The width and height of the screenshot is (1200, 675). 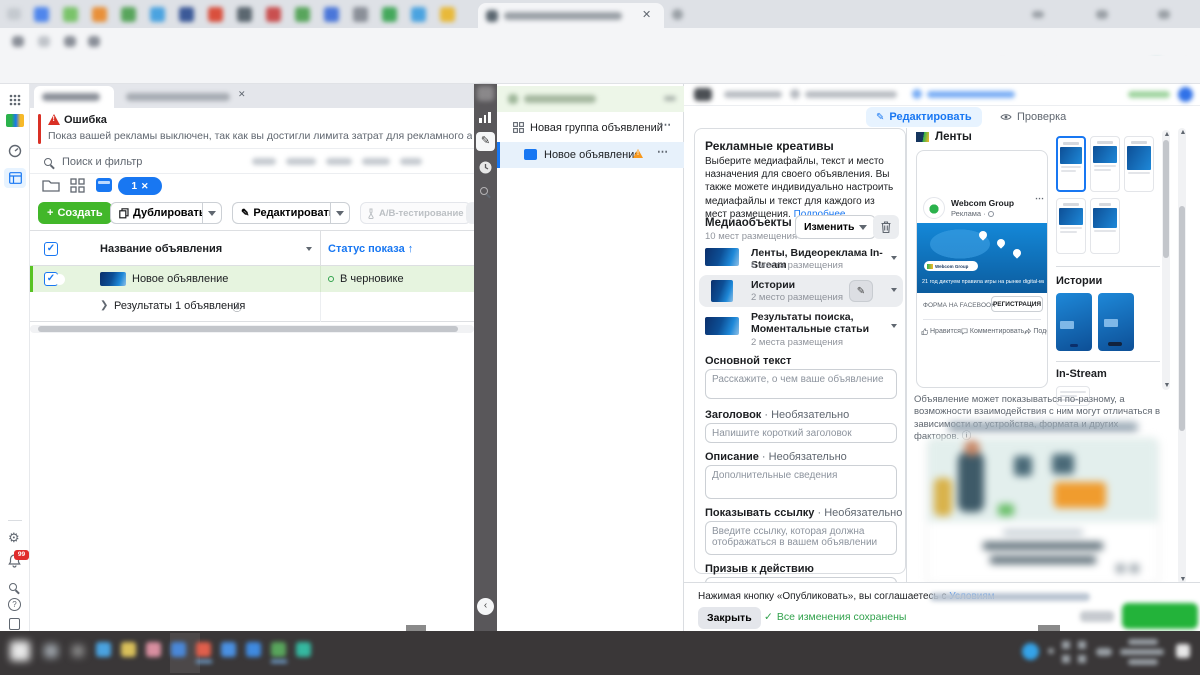 I want to click on window-maximize, so click(x=1102, y=14).